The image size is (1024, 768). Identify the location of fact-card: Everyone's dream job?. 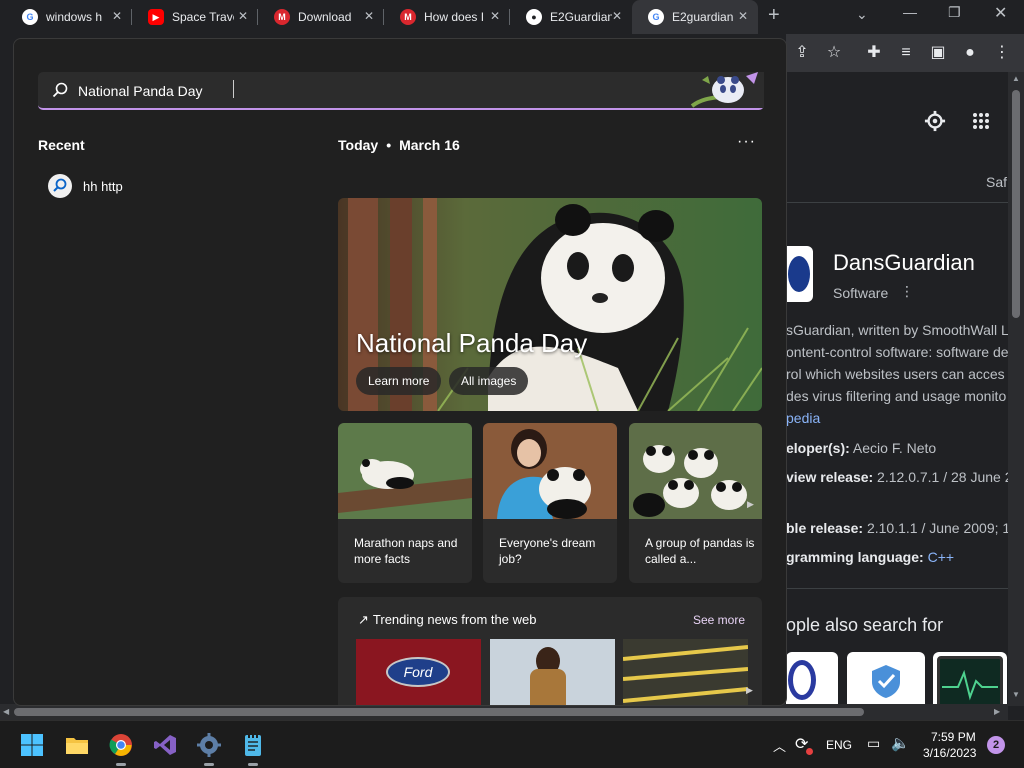
(550, 503).